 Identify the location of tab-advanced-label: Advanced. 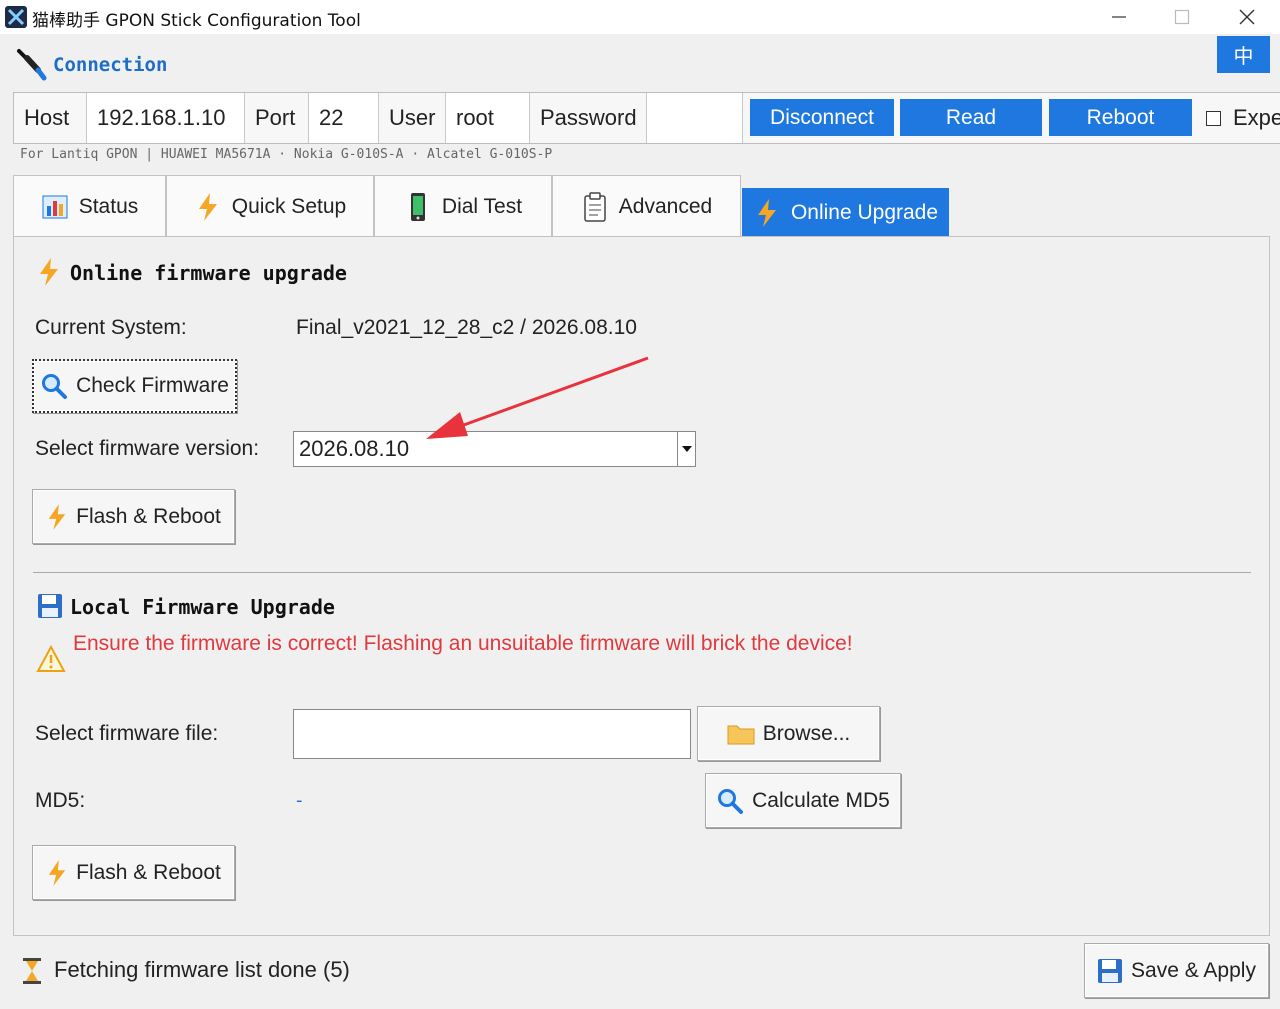
(665, 206).